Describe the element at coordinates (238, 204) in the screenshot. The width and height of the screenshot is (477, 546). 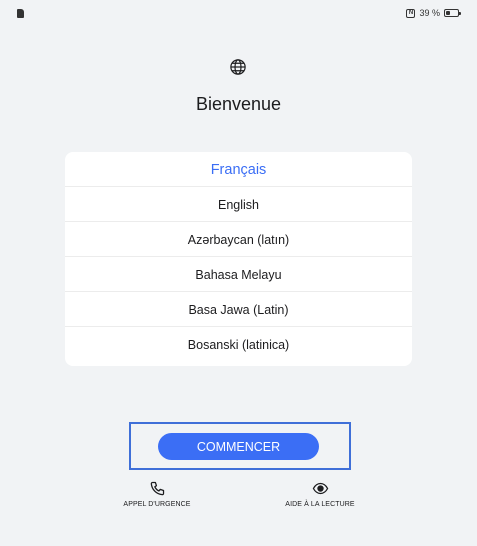
I see `language-item-english: English` at that location.